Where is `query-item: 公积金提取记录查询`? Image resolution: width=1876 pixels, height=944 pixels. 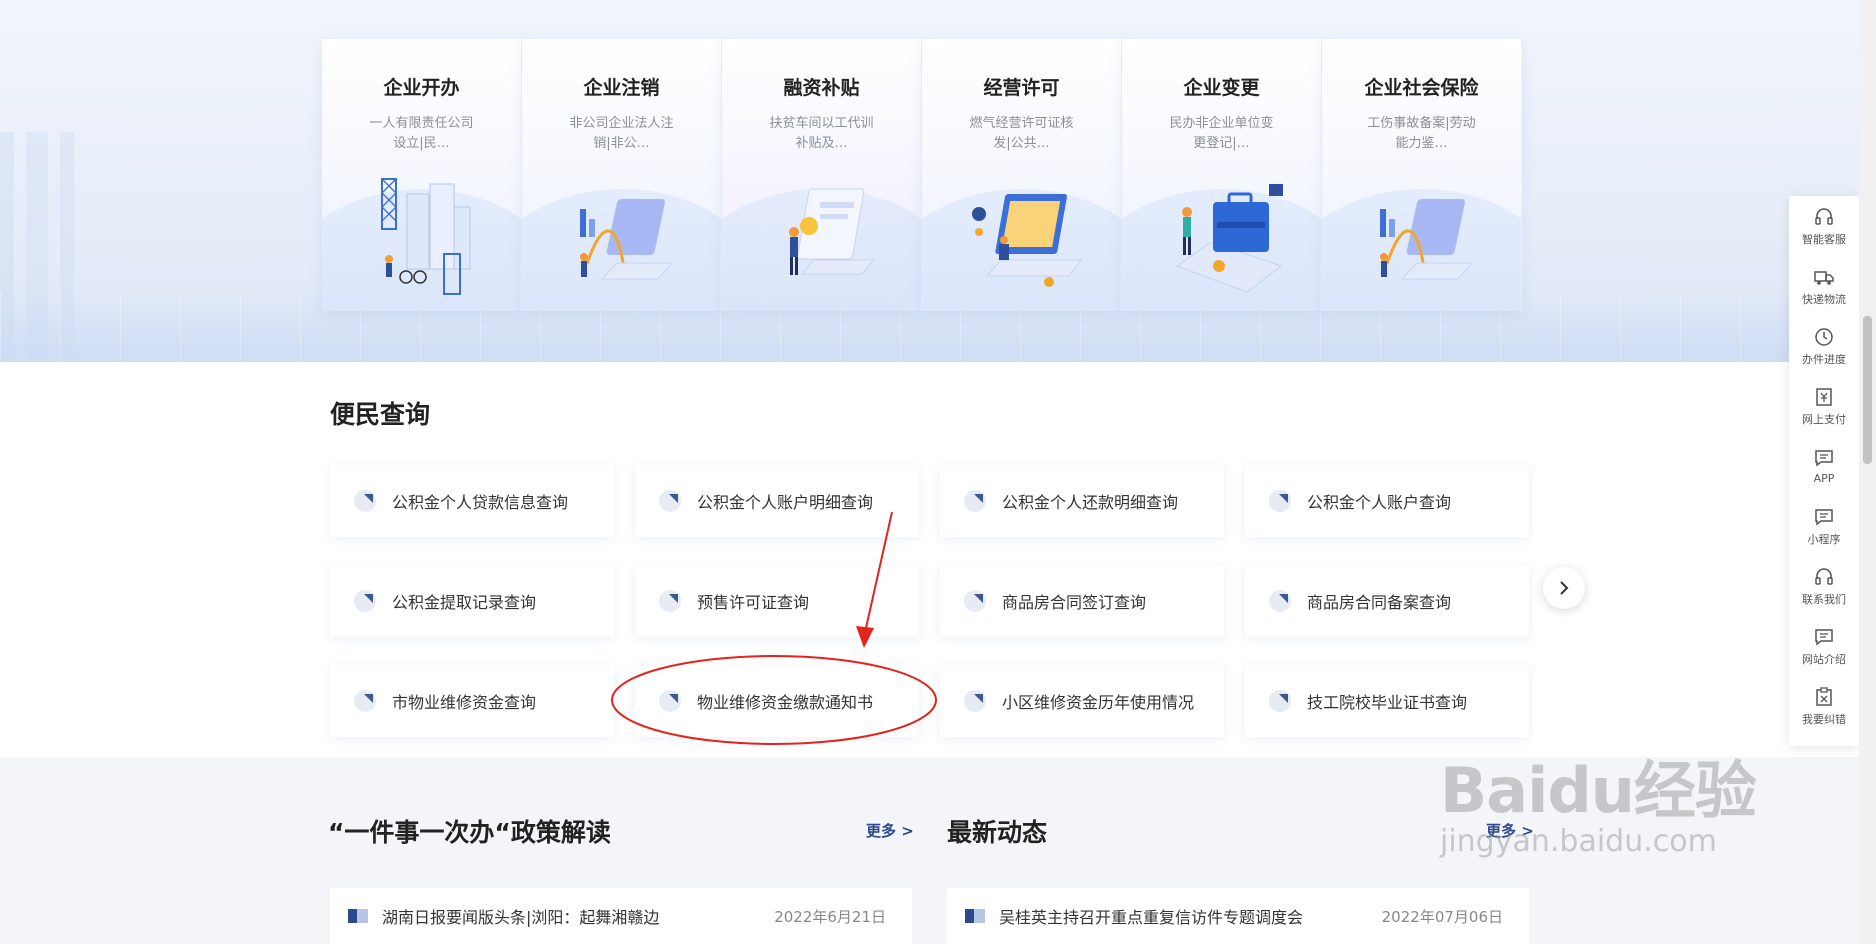
query-item: 公积金提取记录查询 is located at coordinates (472, 601).